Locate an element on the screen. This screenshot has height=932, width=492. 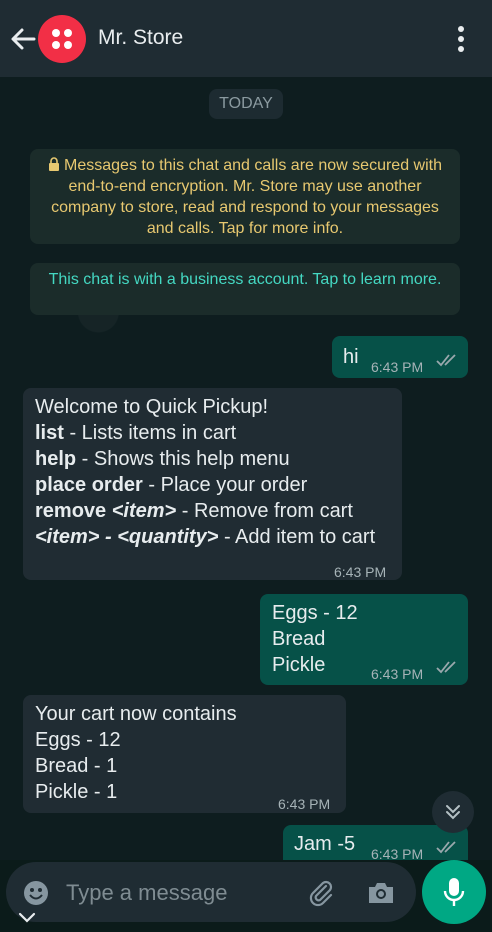
lock-icon is located at coordinates (54, 164).